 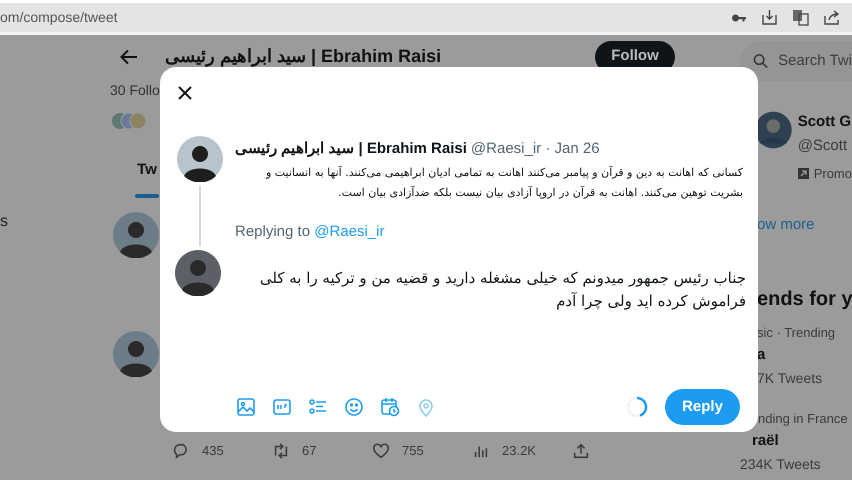 What do you see at coordinates (282, 407) in the screenshot?
I see `gif-icon` at bounding box center [282, 407].